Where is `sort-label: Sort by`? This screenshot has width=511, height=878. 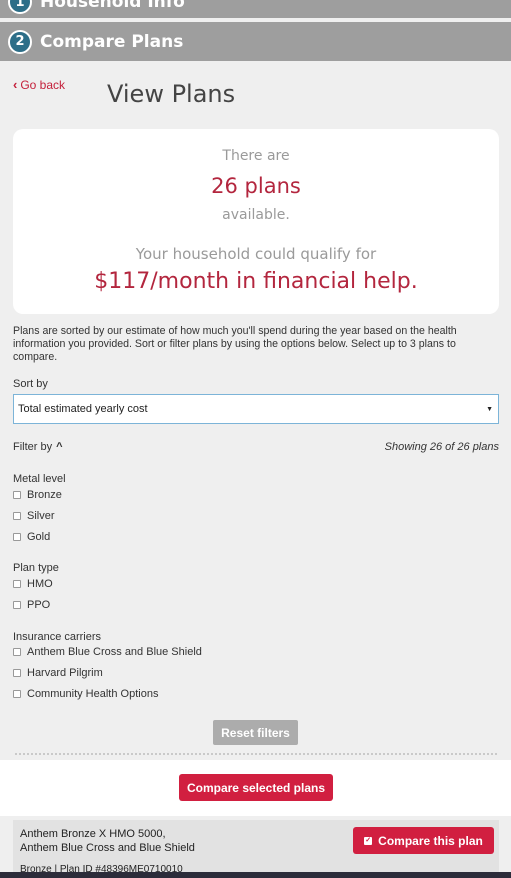 sort-label: Sort by is located at coordinates (30, 384).